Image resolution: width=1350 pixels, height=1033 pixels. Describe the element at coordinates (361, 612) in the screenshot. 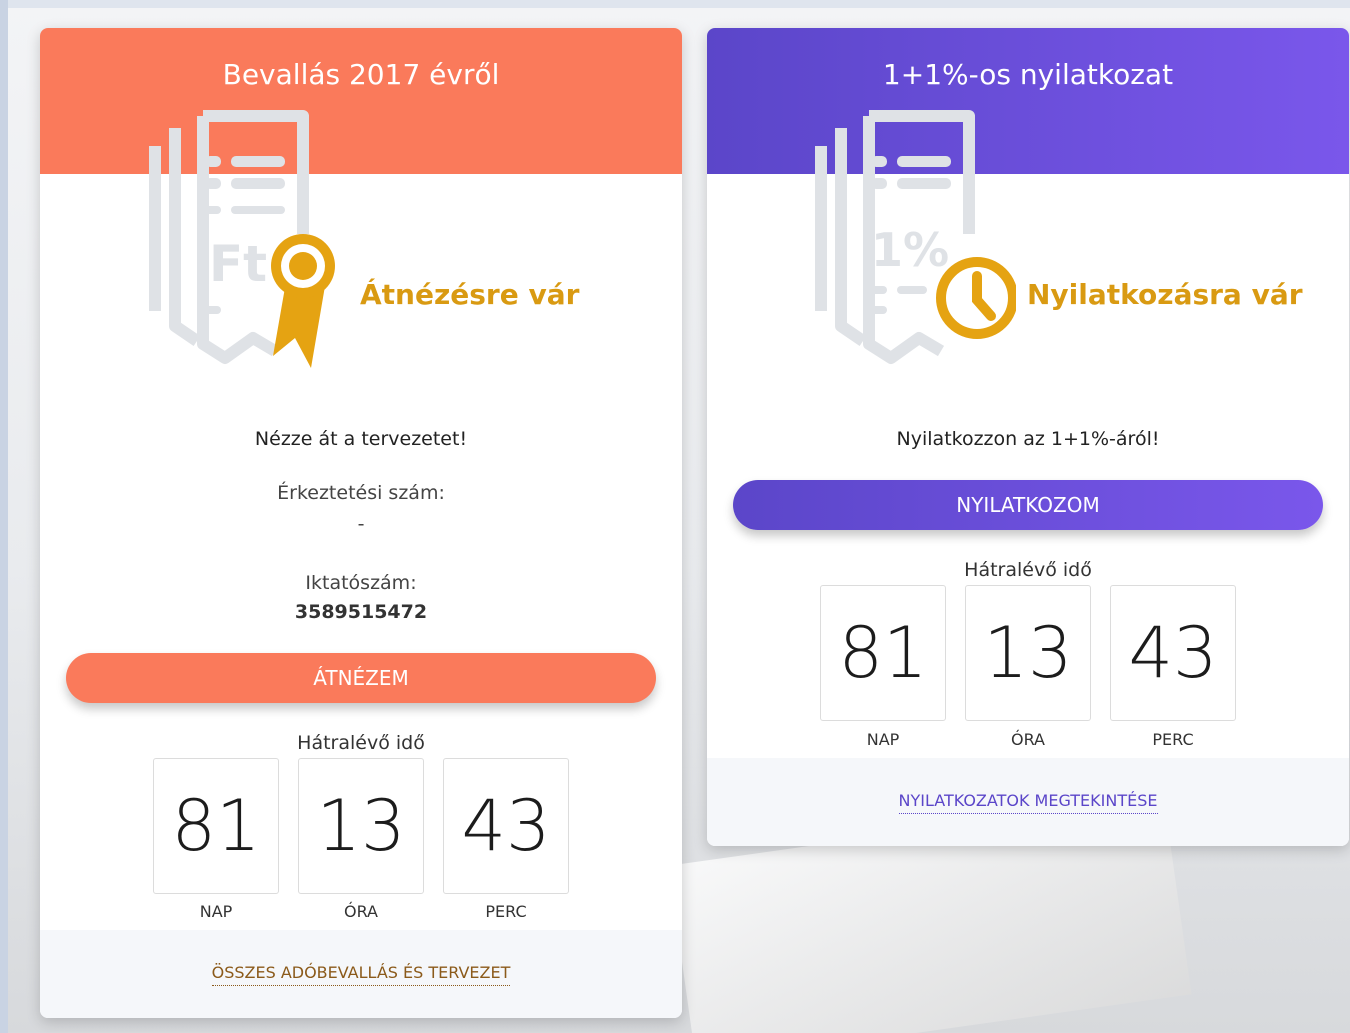

I see `filing-number-value: 3589515472` at that location.